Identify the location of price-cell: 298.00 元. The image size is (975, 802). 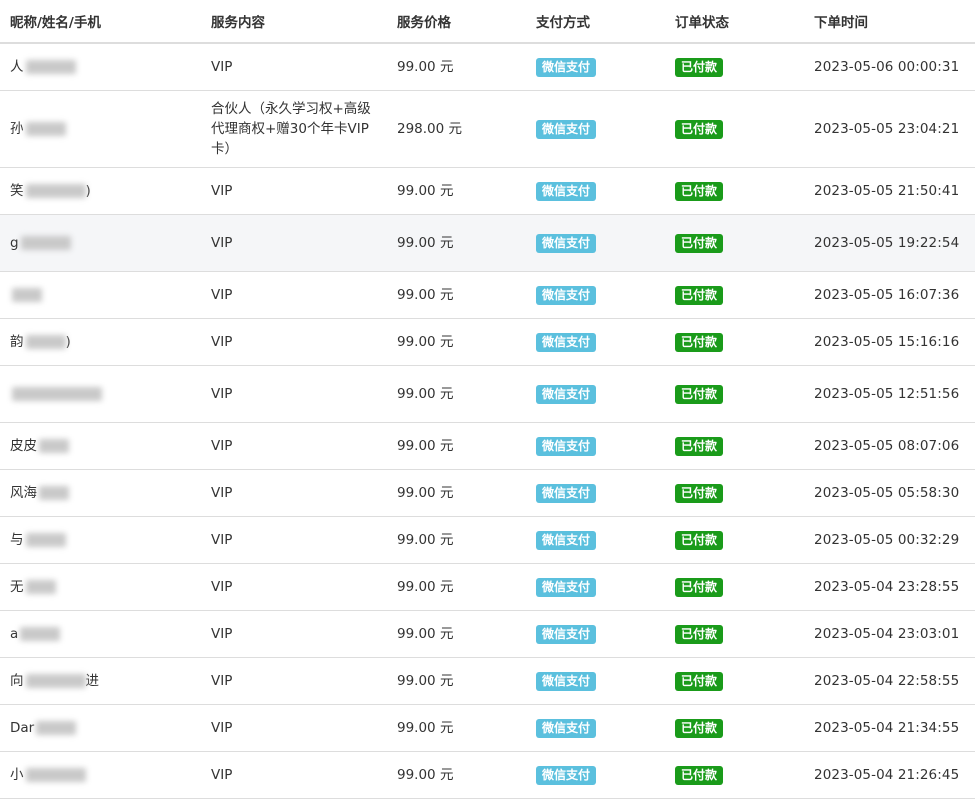
(456, 129).